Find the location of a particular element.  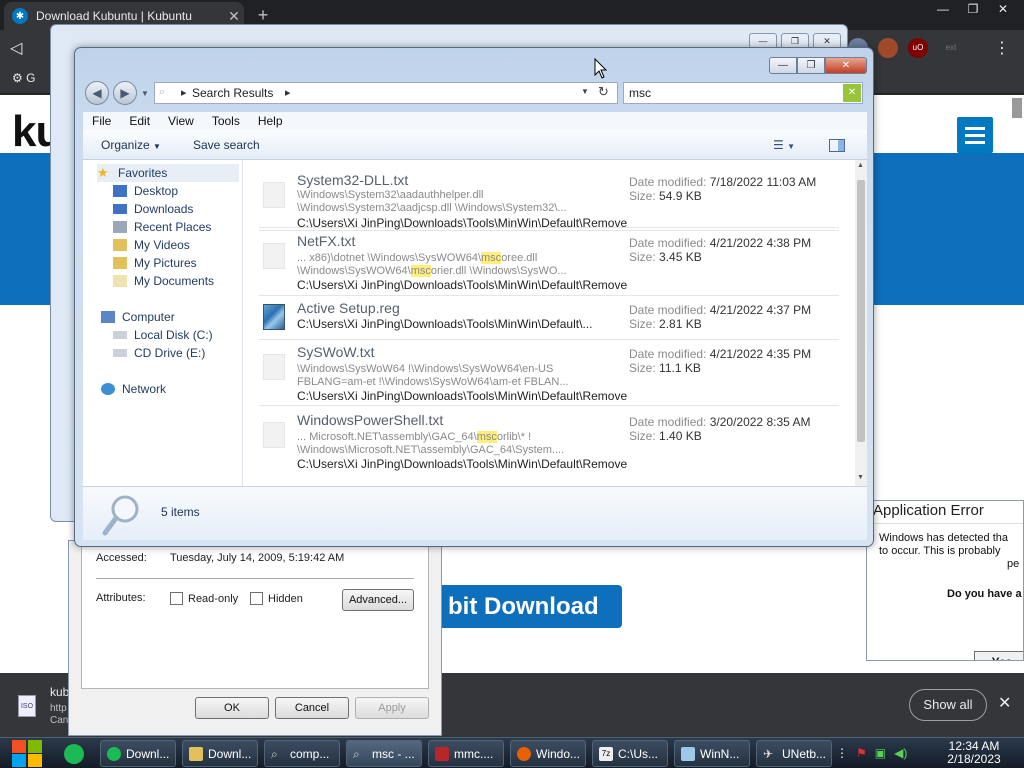

result-size: Size: 3.45 KB is located at coordinates (665, 257).